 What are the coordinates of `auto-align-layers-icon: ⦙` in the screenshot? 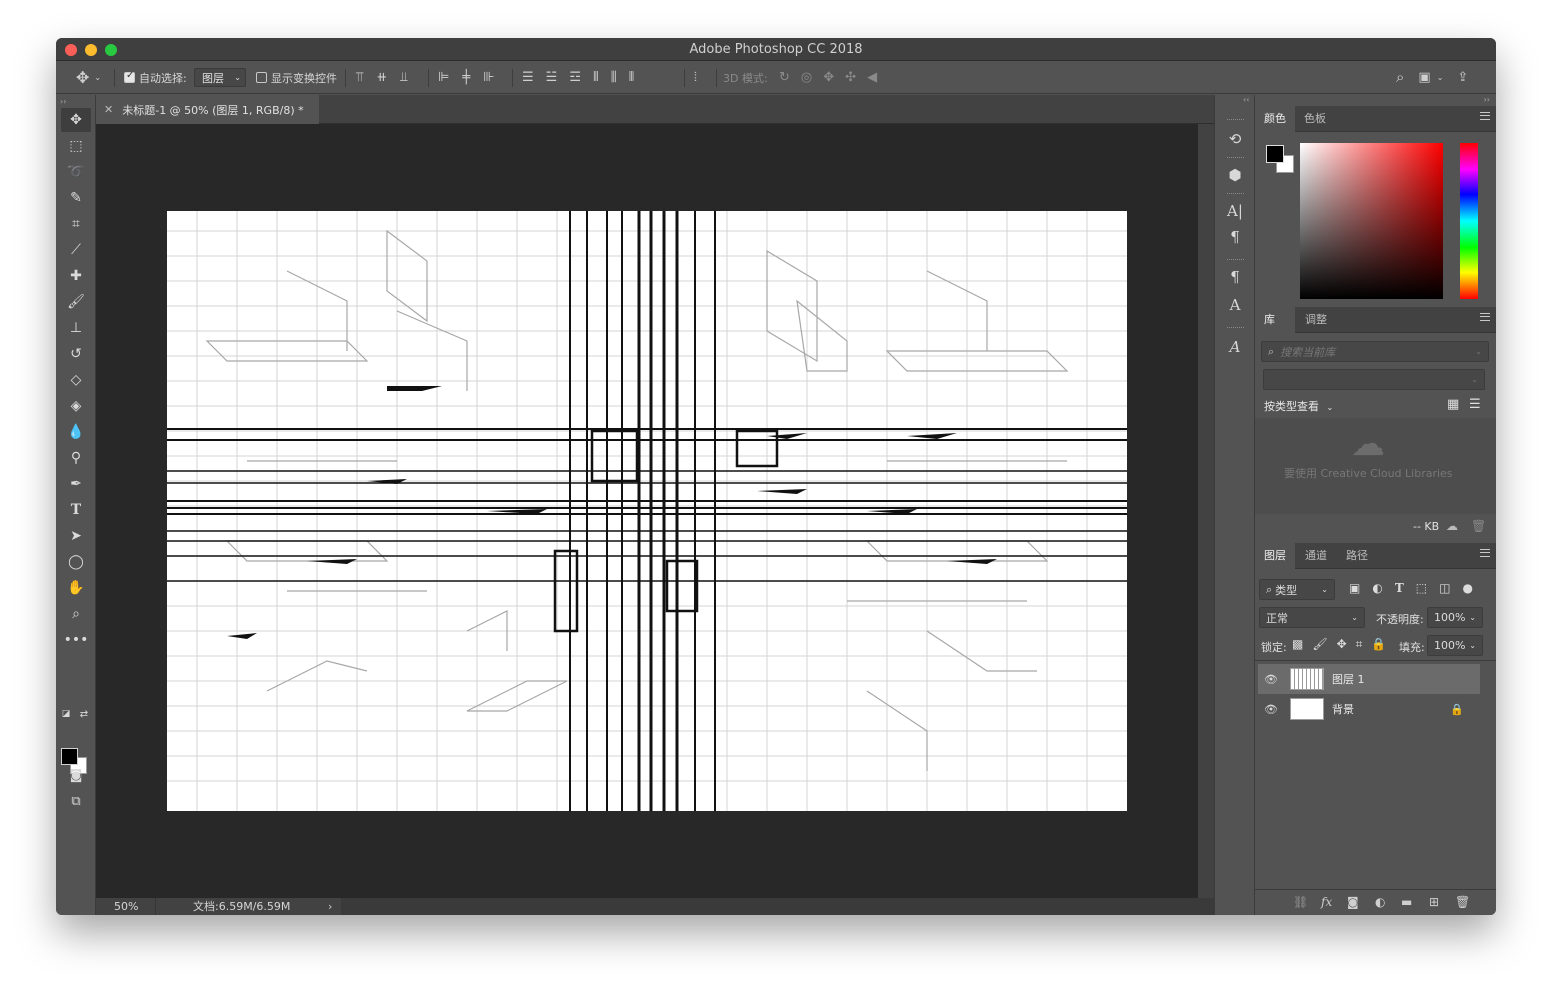 It's located at (695, 77).